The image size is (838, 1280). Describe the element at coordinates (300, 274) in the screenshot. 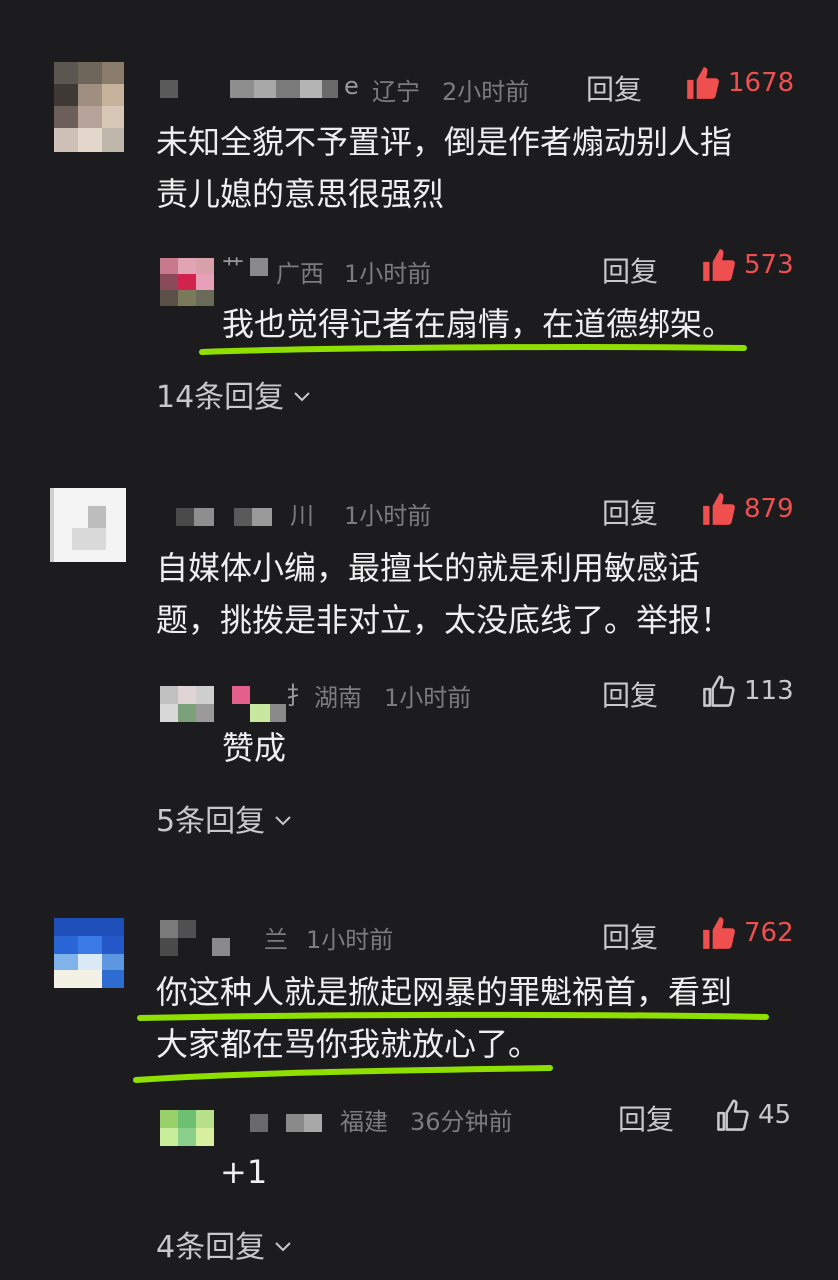

I see `location: 广西` at that location.